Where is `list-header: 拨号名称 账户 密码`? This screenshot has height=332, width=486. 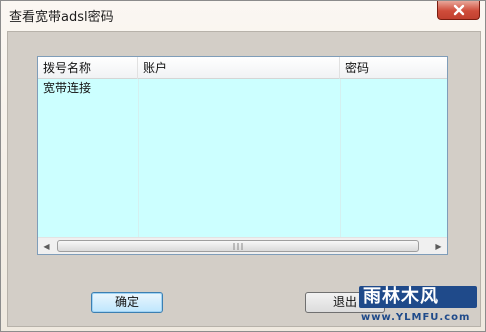
list-header: 拨号名称 账户 密码 is located at coordinates (242, 68).